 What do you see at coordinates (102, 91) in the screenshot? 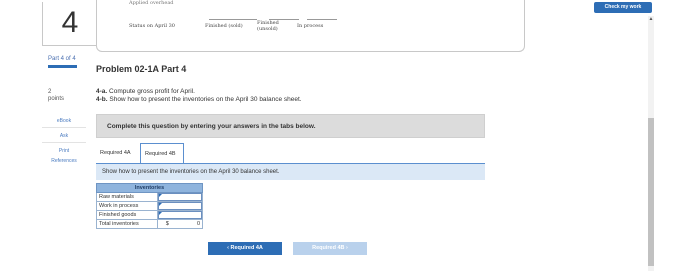
I see `task-4a-prefix: 4-a.` at bounding box center [102, 91].